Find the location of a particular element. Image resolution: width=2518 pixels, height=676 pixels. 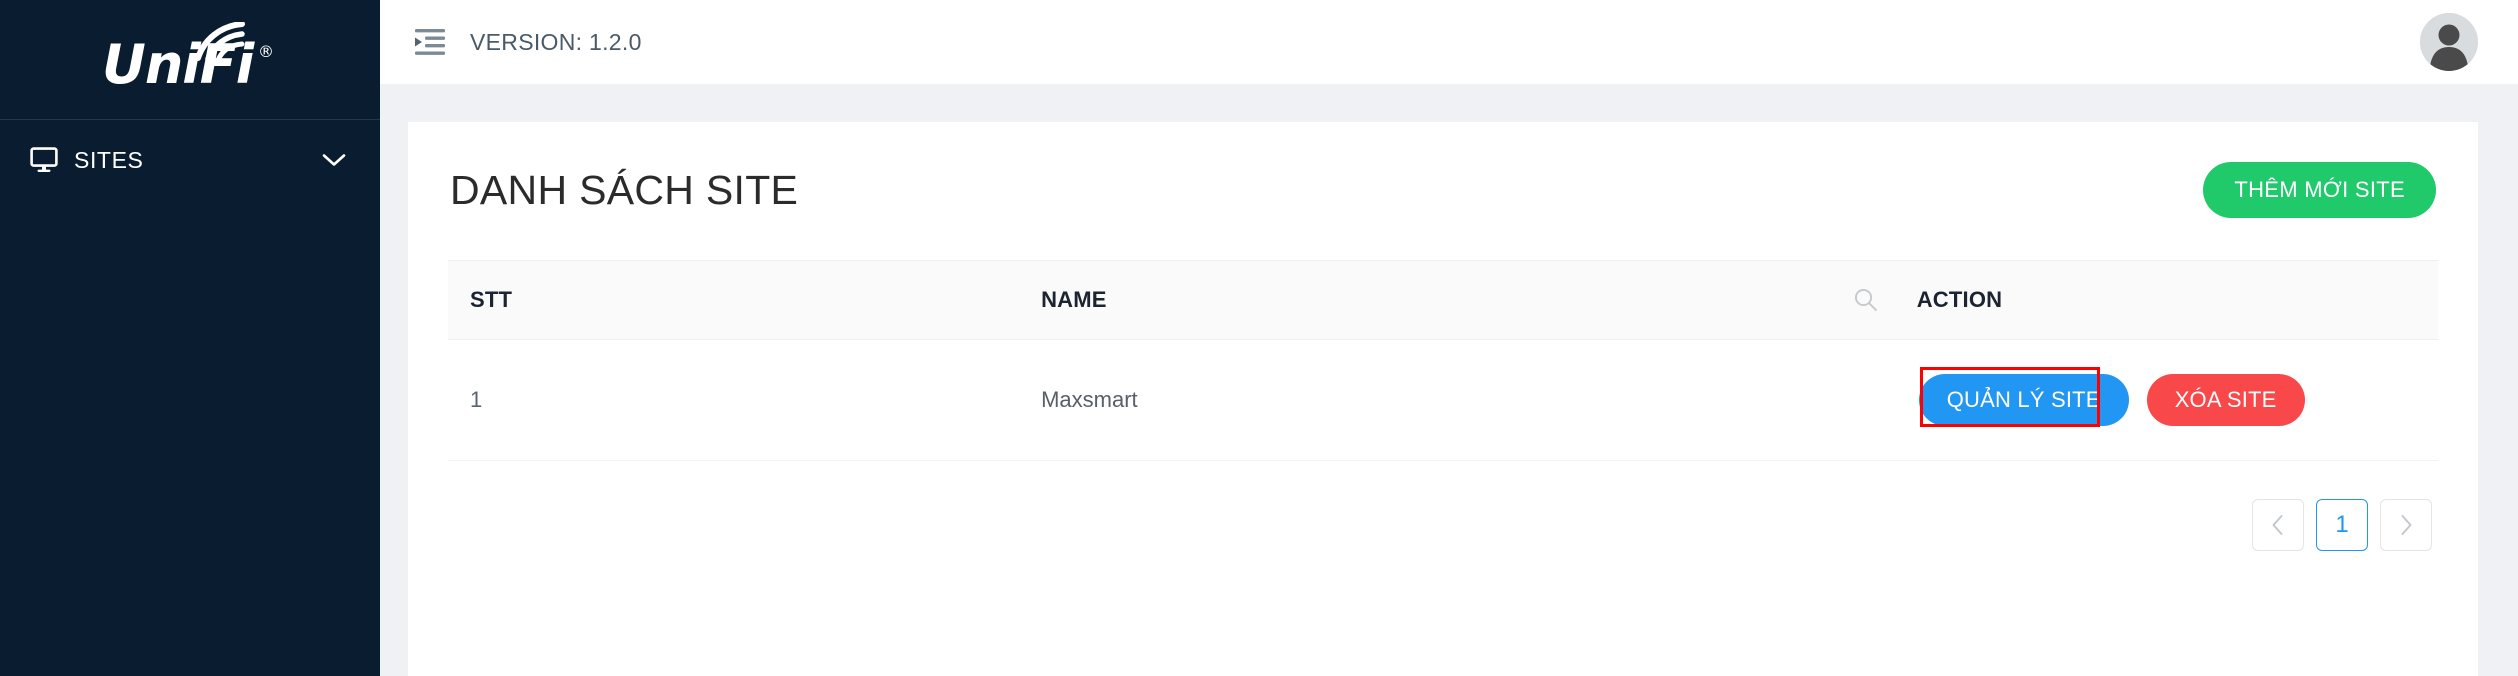

table-row: 1 Maxsmart QUẢN LÝ SITE XÓA SITE is located at coordinates (1443, 400).